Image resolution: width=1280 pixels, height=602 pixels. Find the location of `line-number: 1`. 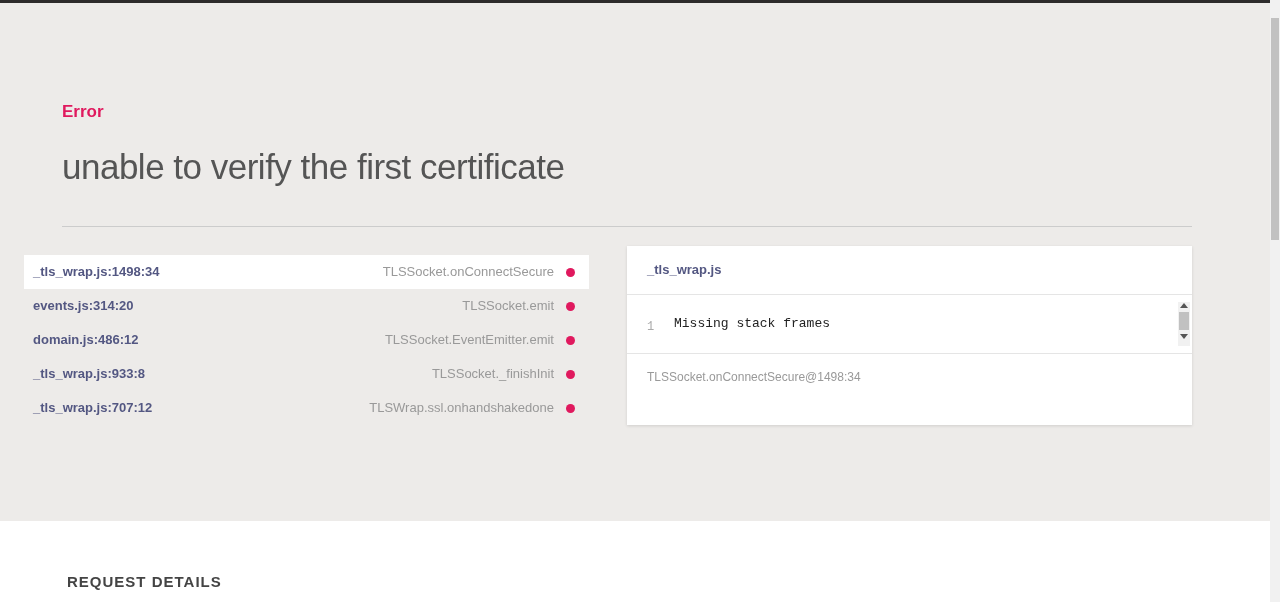

line-number: 1 is located at coordinates (651, 327).